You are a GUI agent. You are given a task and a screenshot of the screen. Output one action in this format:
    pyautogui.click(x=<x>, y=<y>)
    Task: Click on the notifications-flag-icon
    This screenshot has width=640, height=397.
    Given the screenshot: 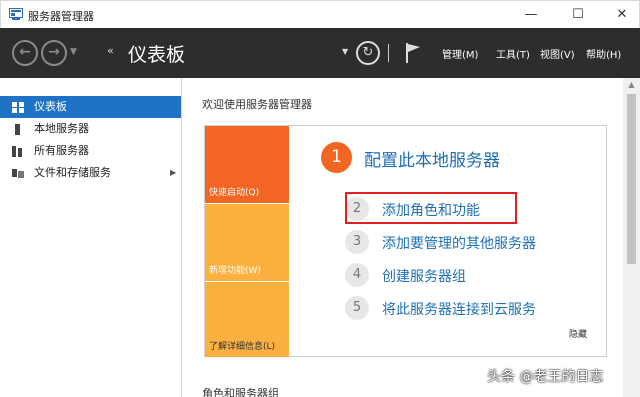 What is the action you would take?
    pyautogui.click(x=413, y=53)
    